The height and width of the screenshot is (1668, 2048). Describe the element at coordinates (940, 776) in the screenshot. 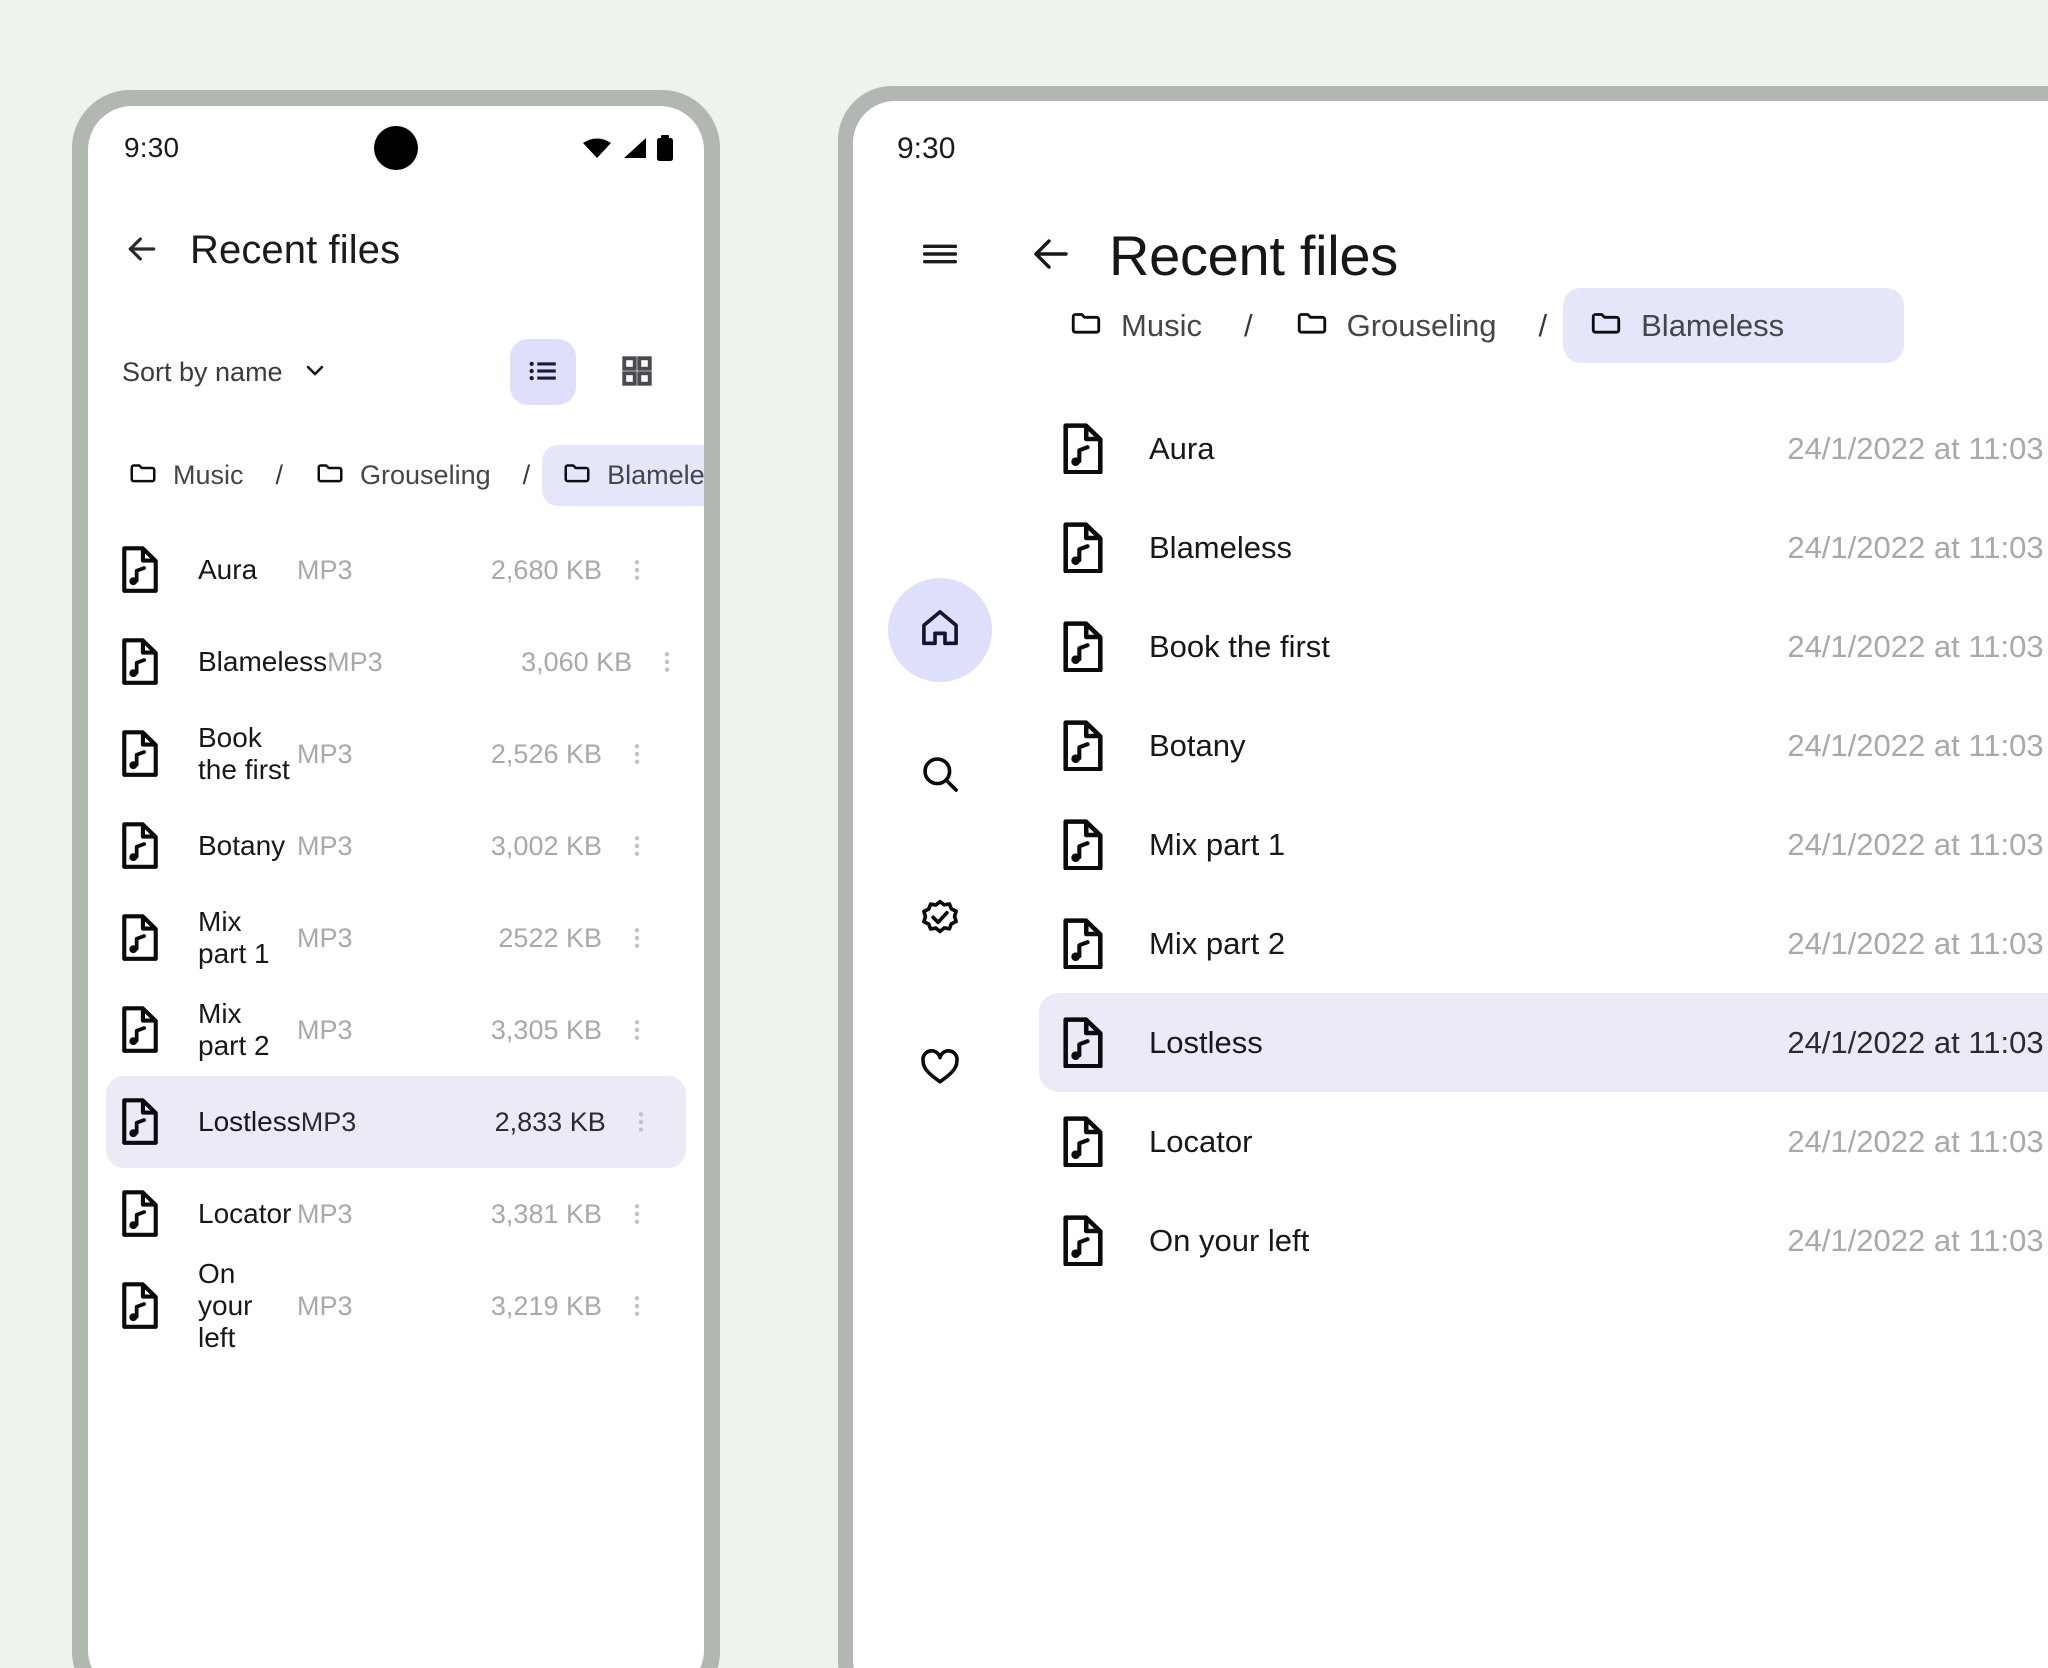

I see `nav-rail-item-search` at that location.